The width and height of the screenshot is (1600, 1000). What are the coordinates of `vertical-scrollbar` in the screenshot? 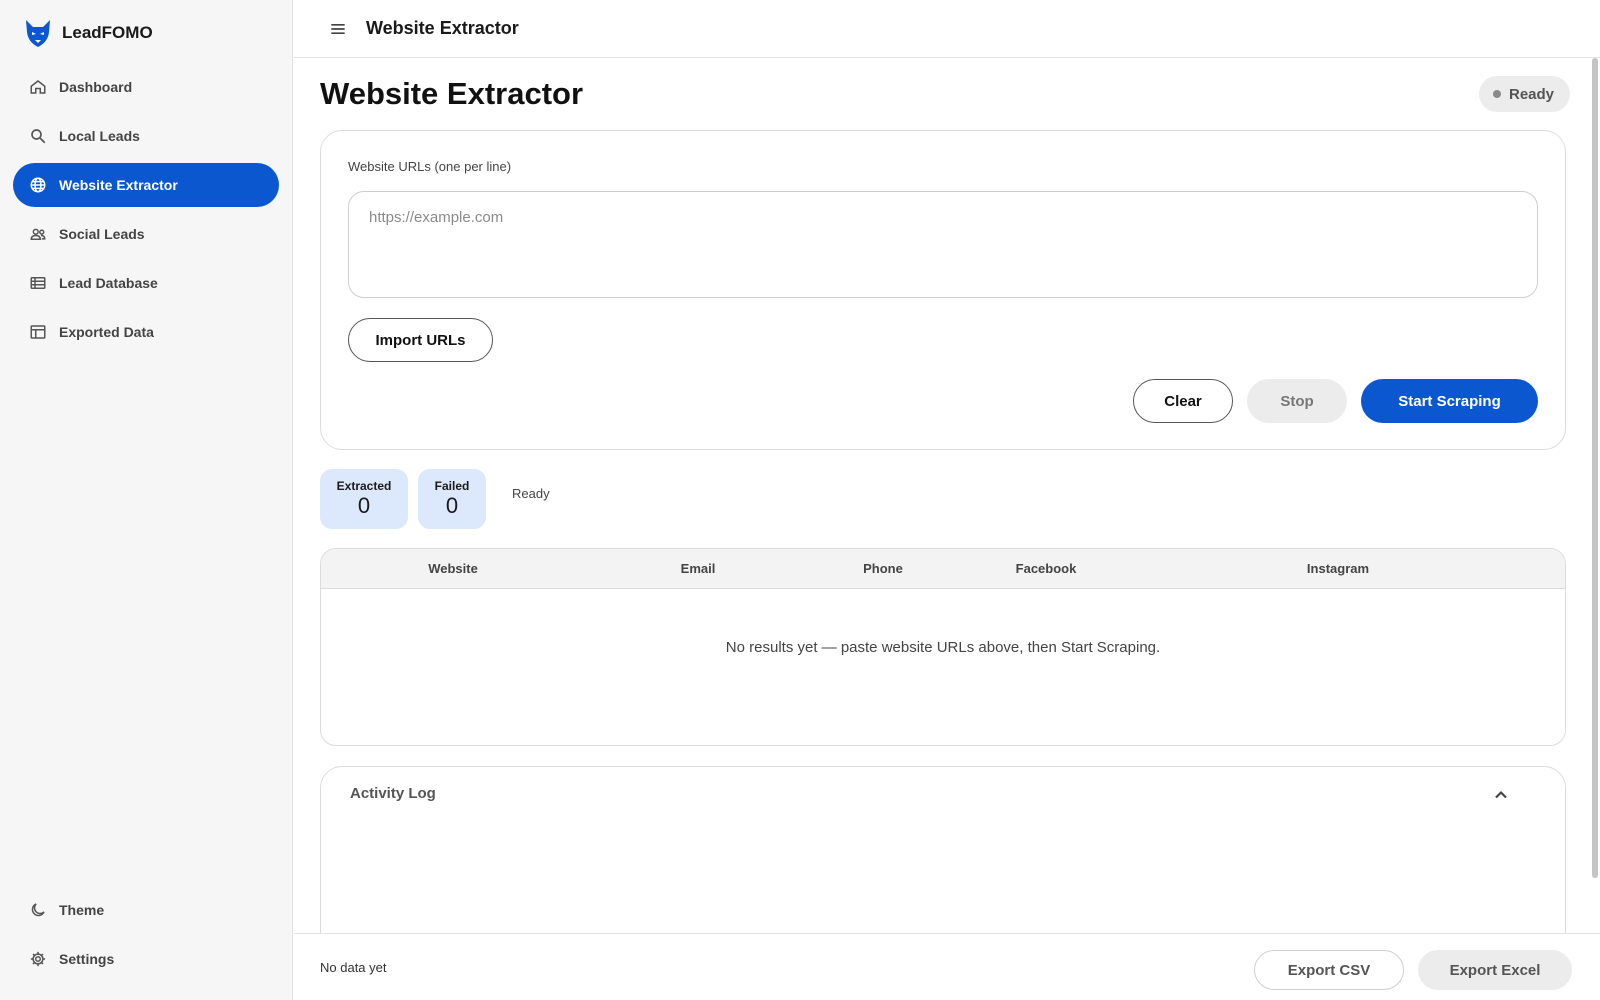 It's located at (1594, 495).